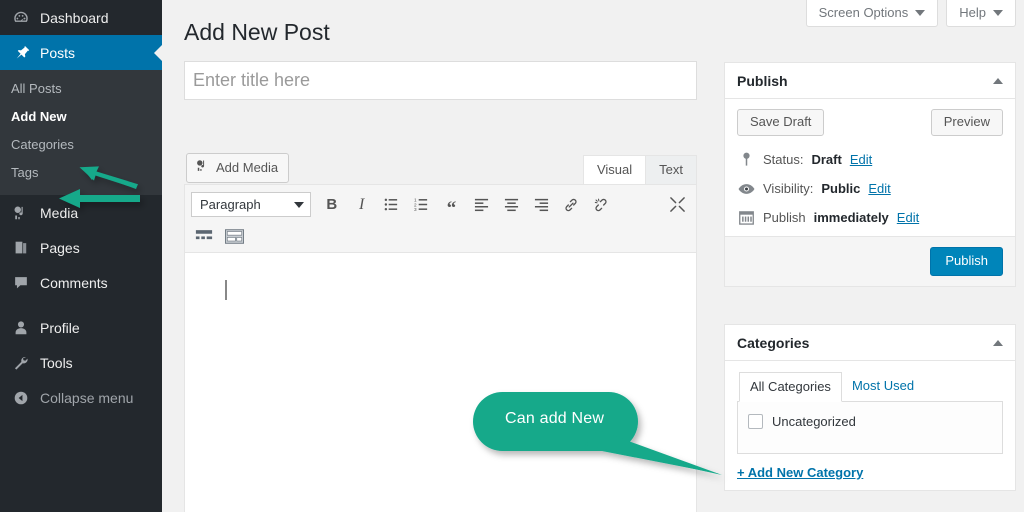  I want to click on publish-major-actions: Publish, so click(870, 261).